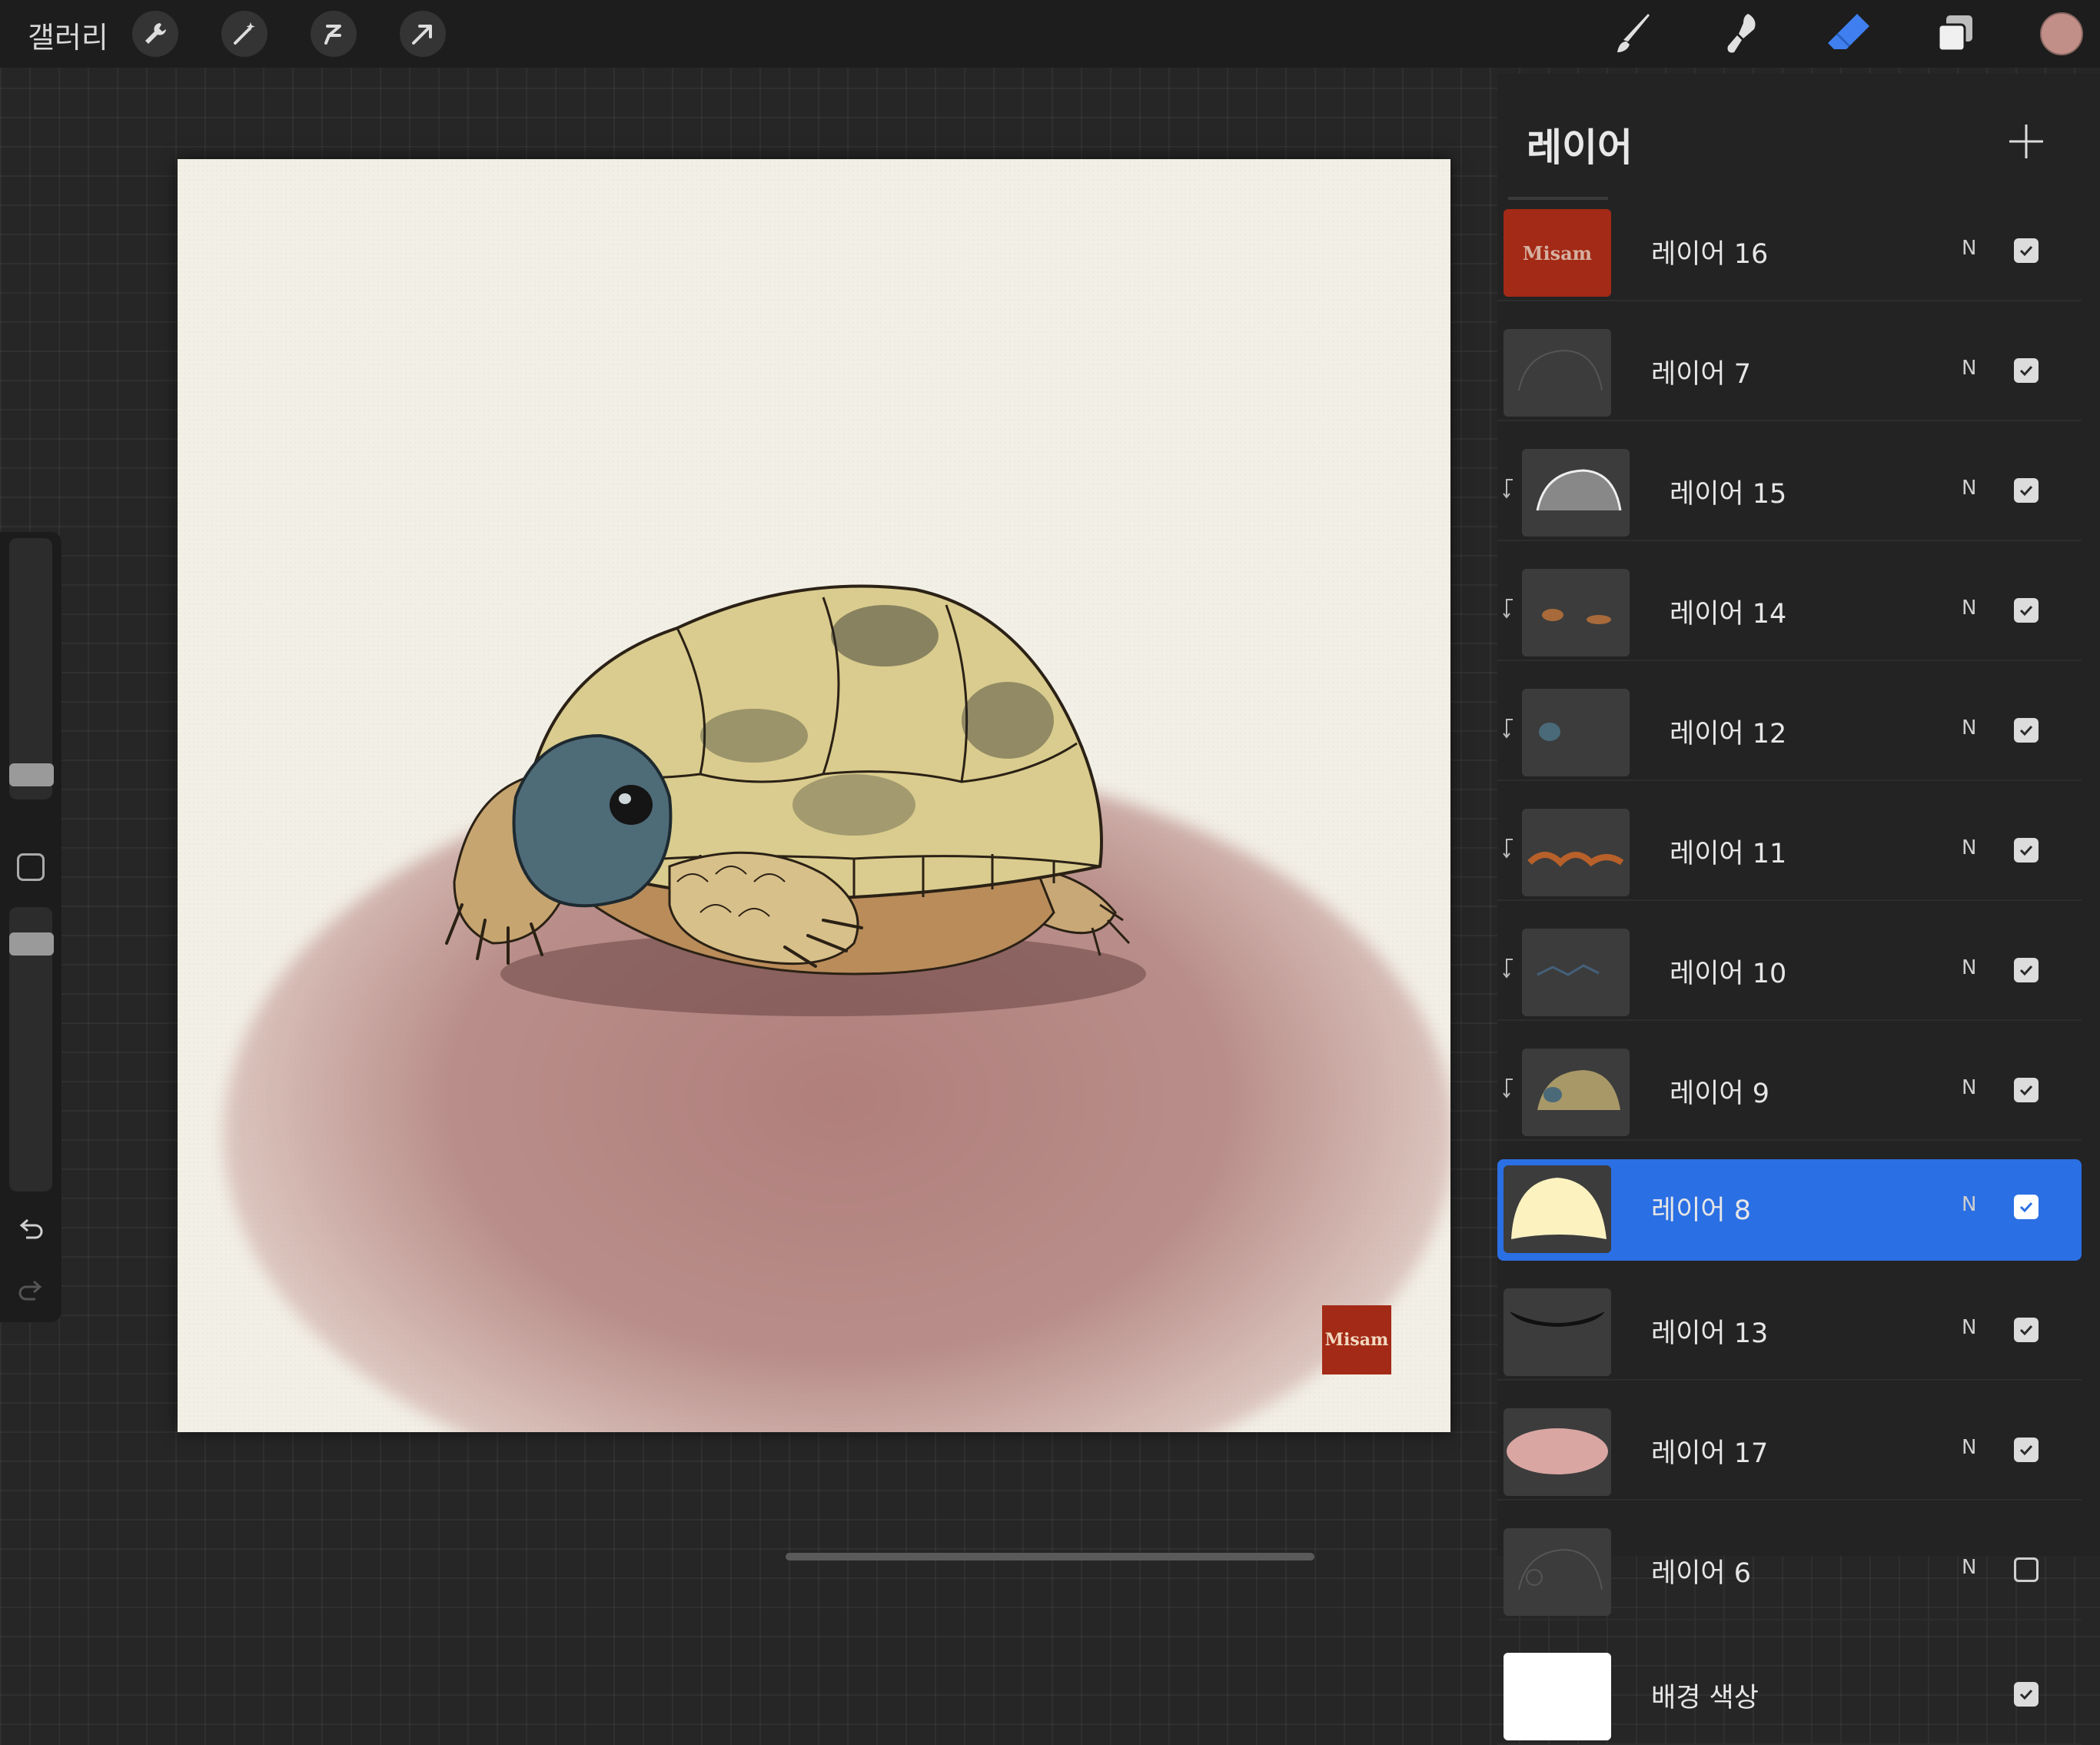 Image resolution: width=2100 pixels, height=1745 pixels. What do you see at coordinates (1632, 33) in the screenshot?
I see `brush-icon` at bounding box center [1632, 33].